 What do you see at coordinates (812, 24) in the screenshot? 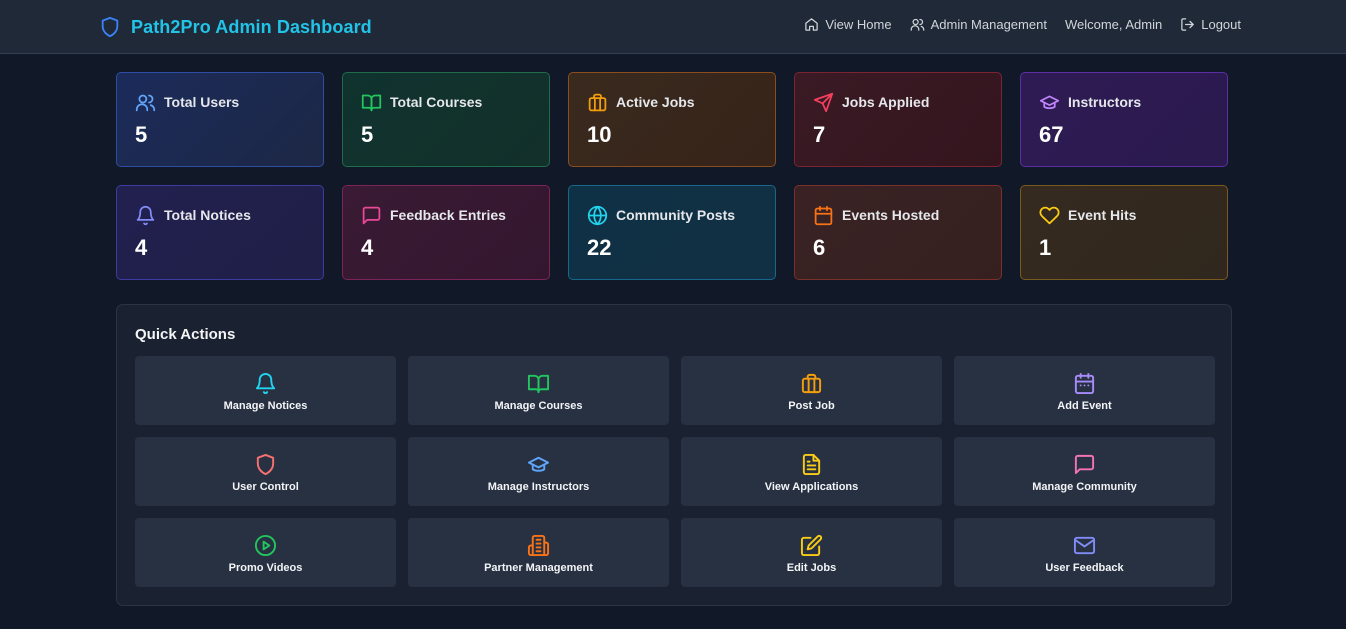
I see `home-icon` at bounding box center [812, 24].